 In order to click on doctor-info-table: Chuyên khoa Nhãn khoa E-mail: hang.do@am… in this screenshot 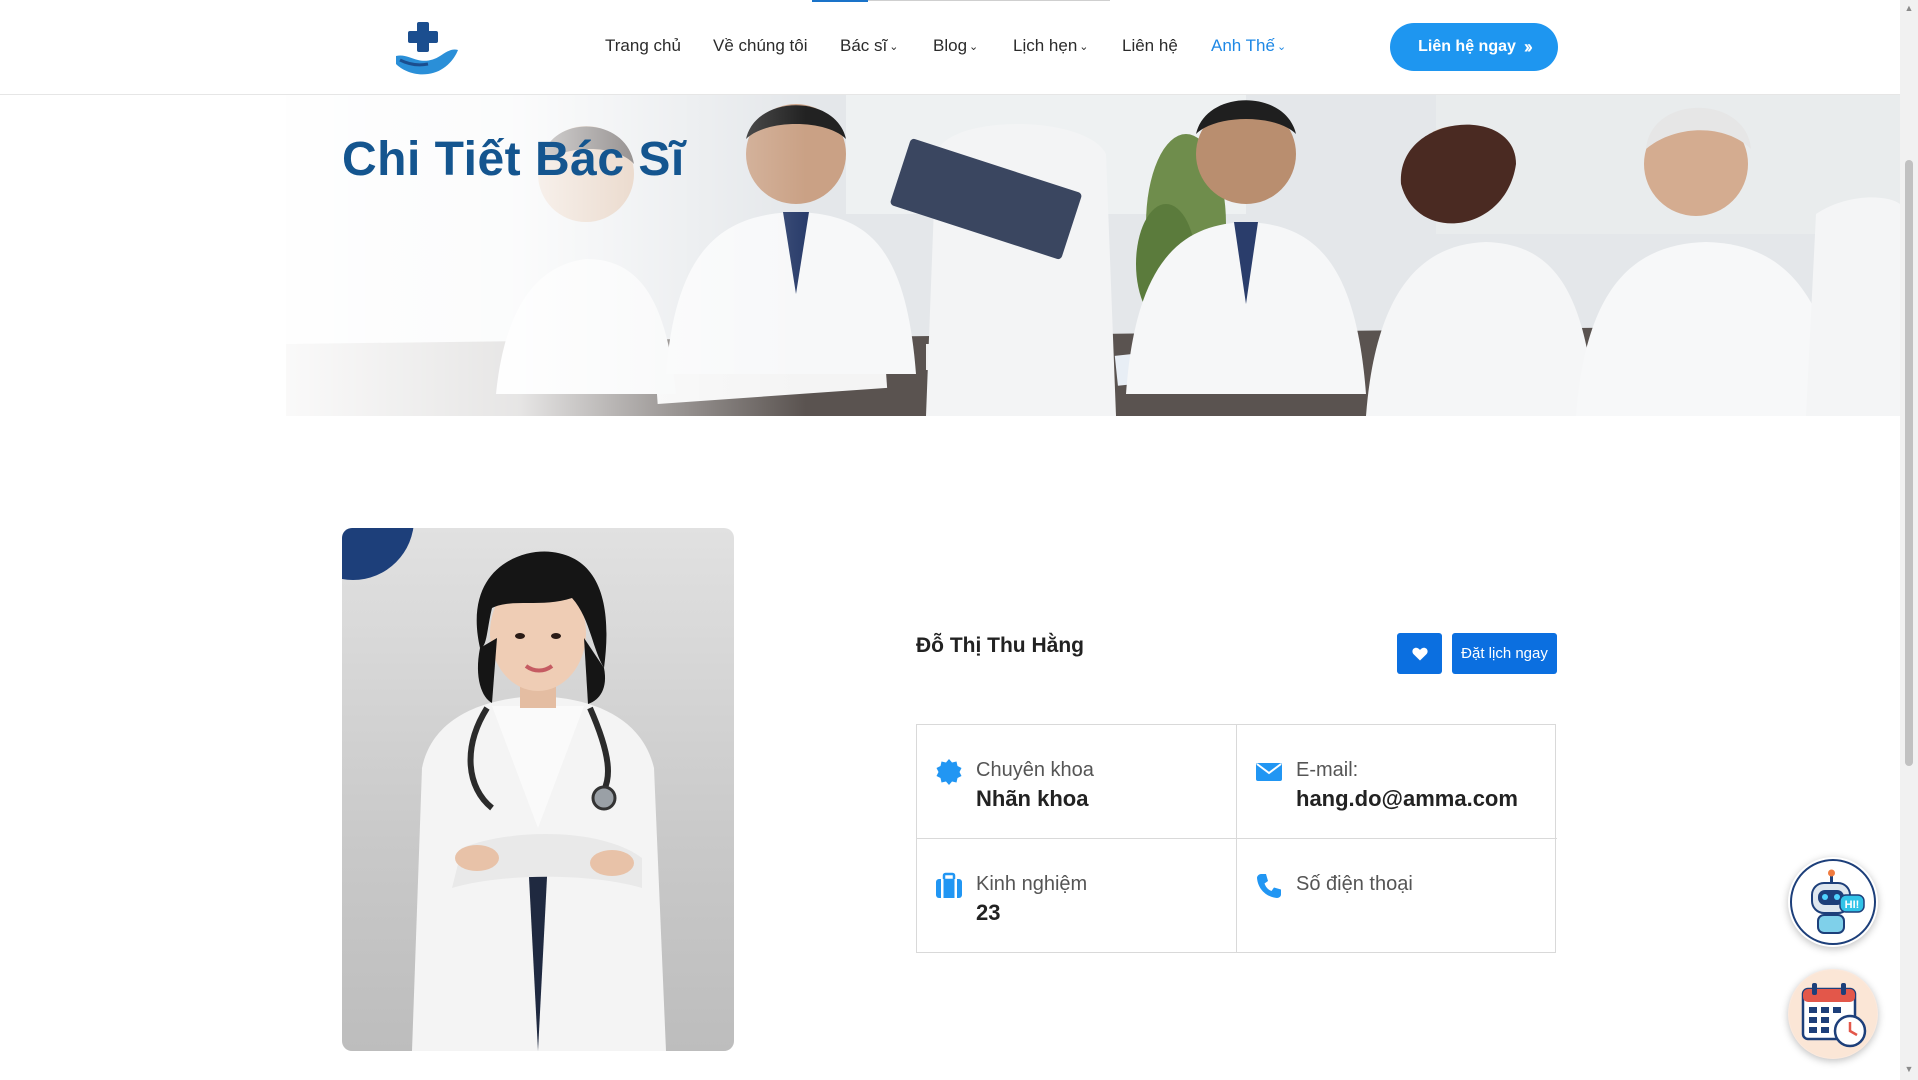, I will do `click(1236, 838)`.